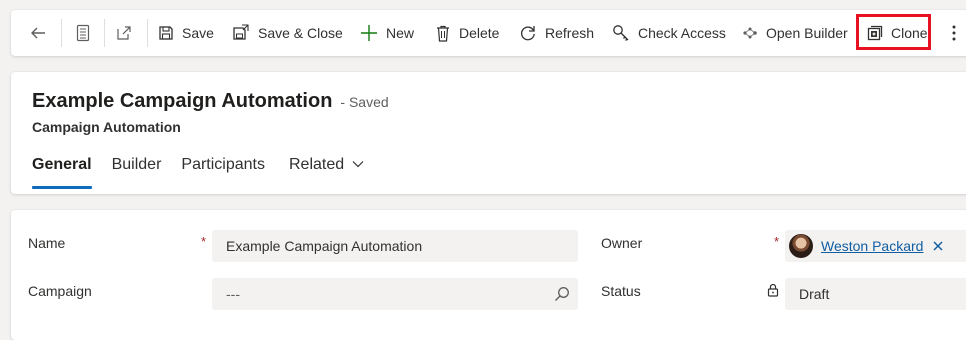 The height and width of the screenshot is (340, 966). I want to click on document-icon, so click(83, 33).